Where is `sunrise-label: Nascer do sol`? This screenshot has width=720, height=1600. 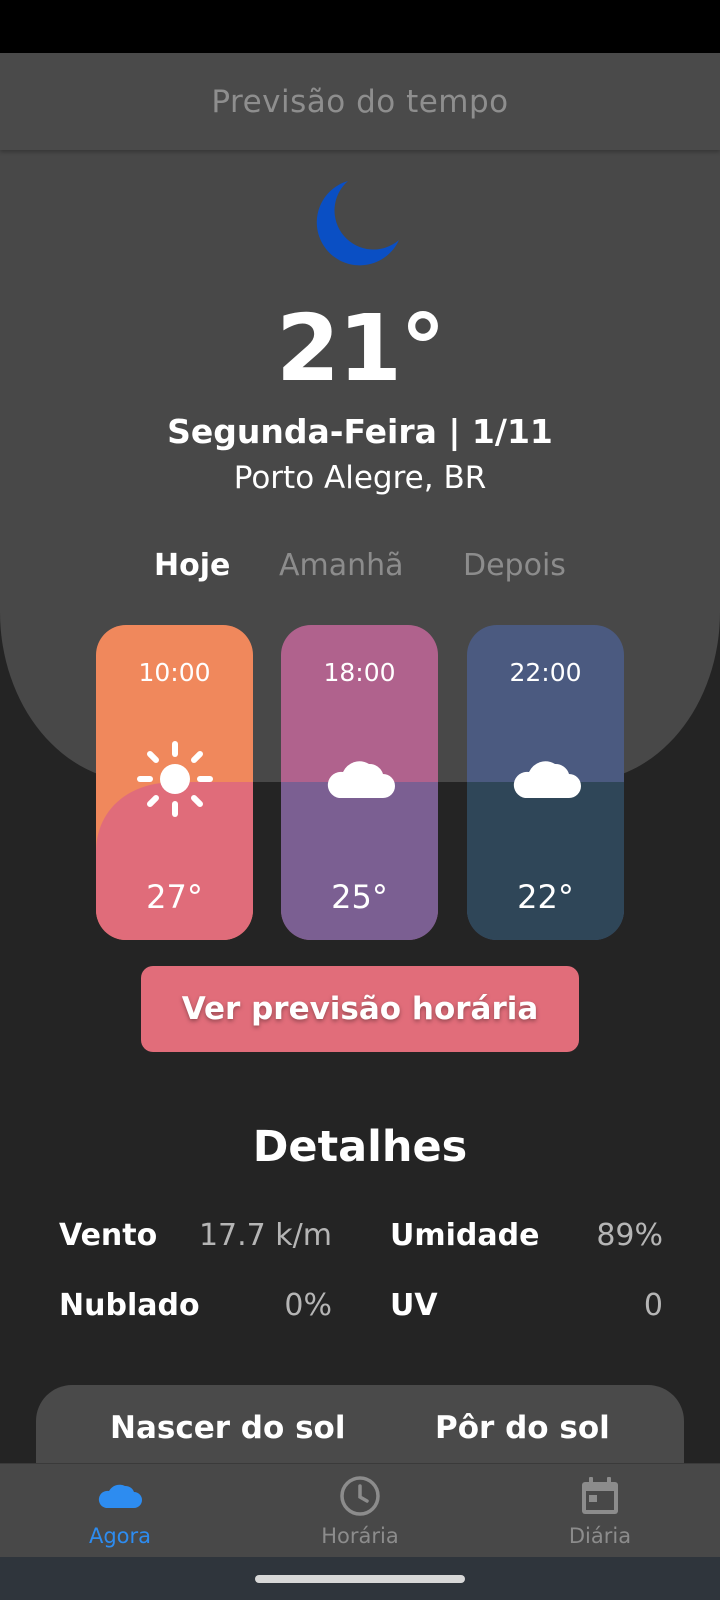 sunrise-label: Nascer do sol is located at coordinates (228, 1428).